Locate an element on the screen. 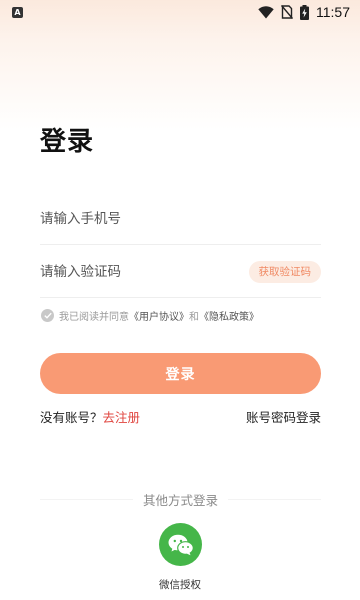 This screenshot has height=600, width=360. wechat-icon is located at coordinates (181, 544).